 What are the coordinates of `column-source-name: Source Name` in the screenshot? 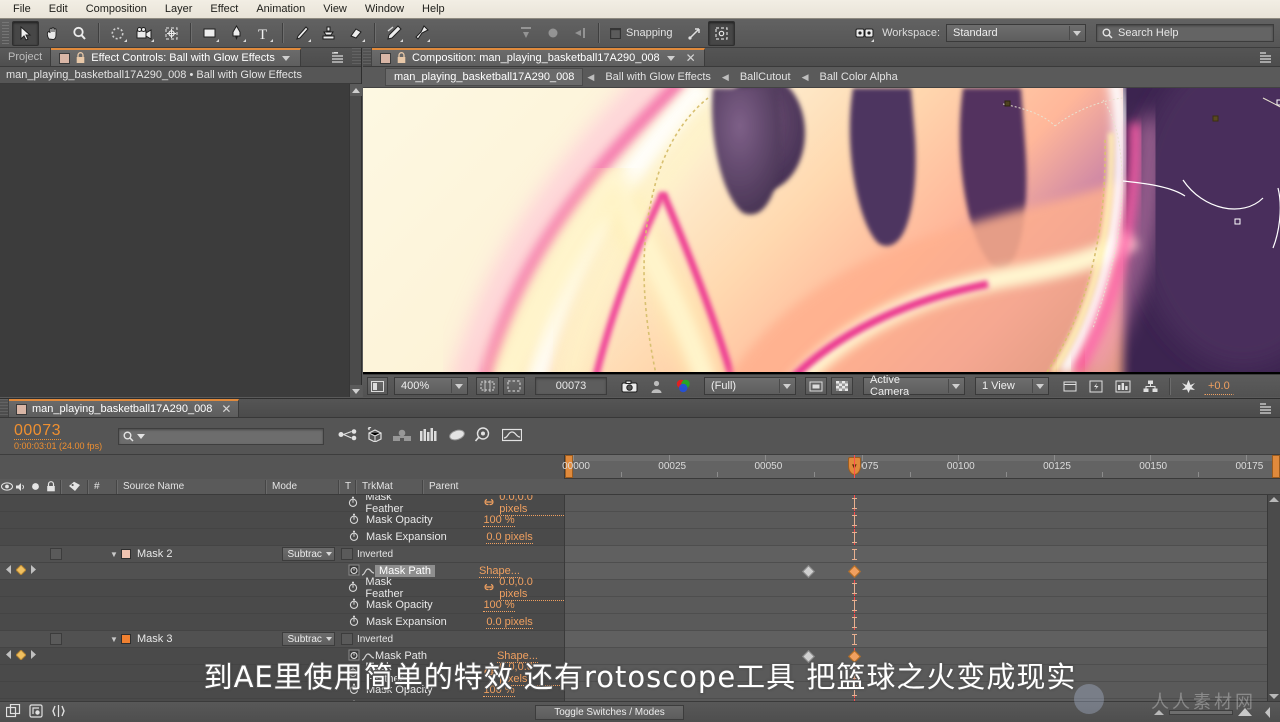 It's located at (191, 486).